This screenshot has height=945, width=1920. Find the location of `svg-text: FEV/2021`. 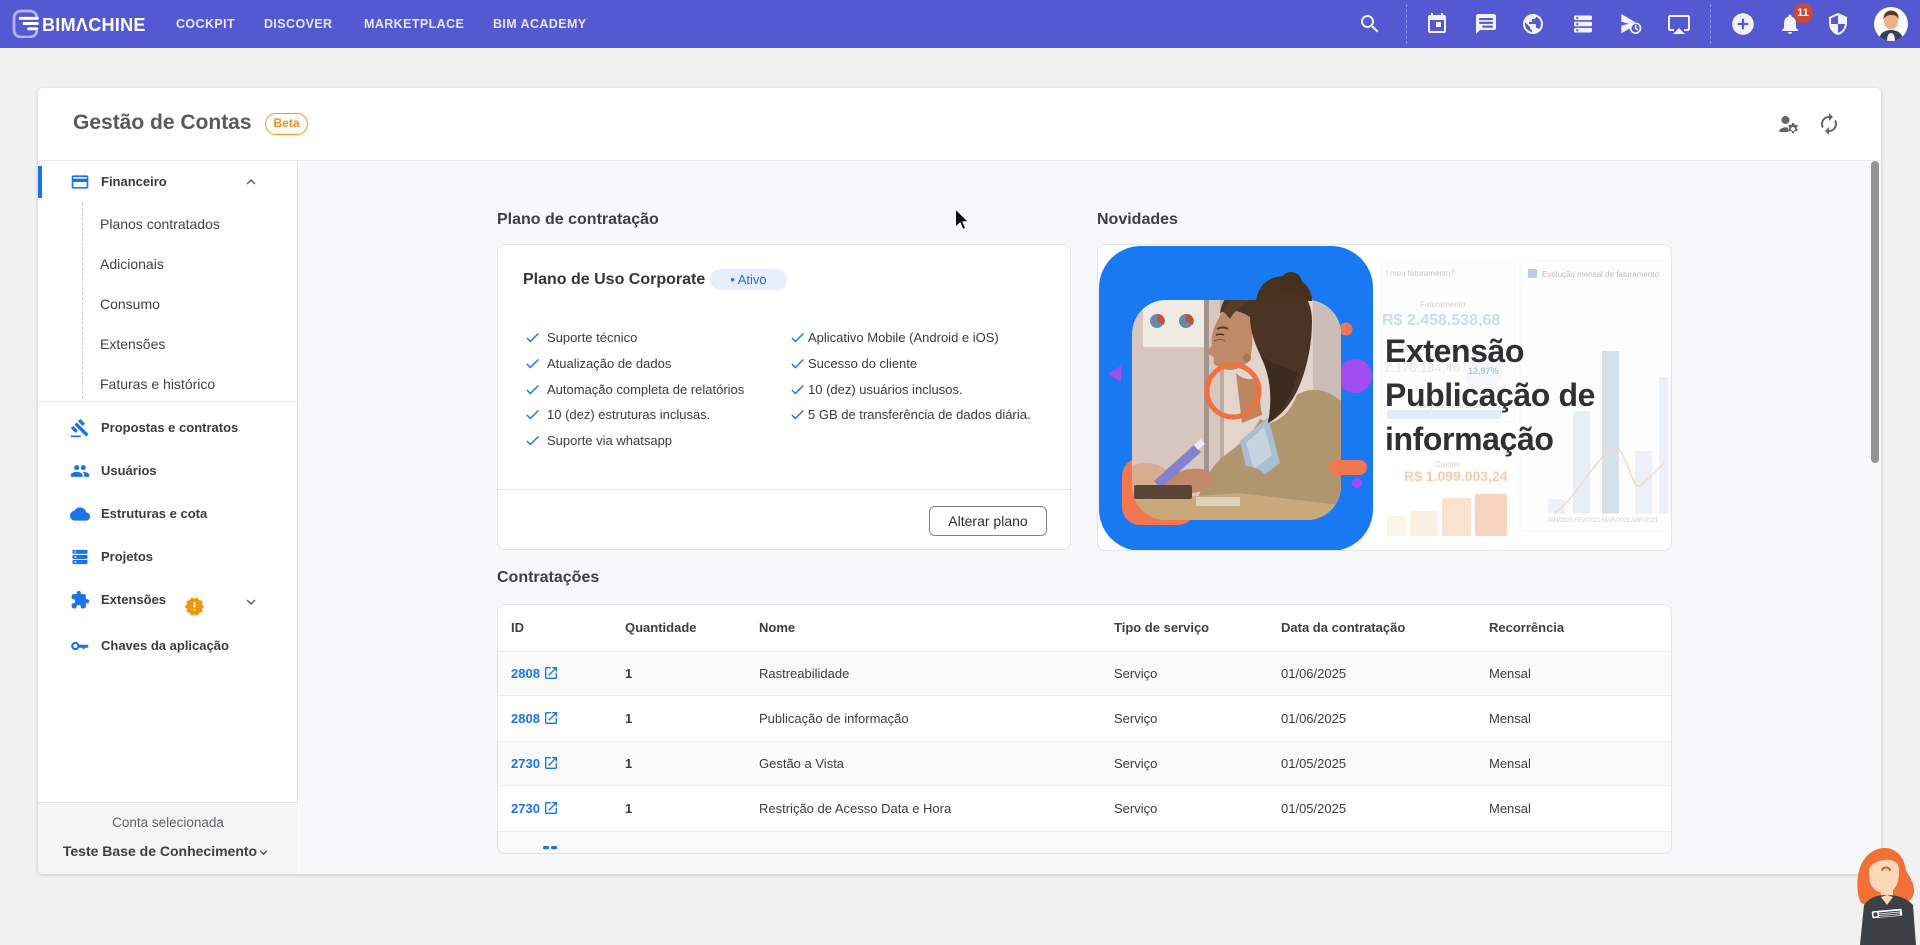

svg-text: FEV/2021 is located at coordinates (1587, 521).